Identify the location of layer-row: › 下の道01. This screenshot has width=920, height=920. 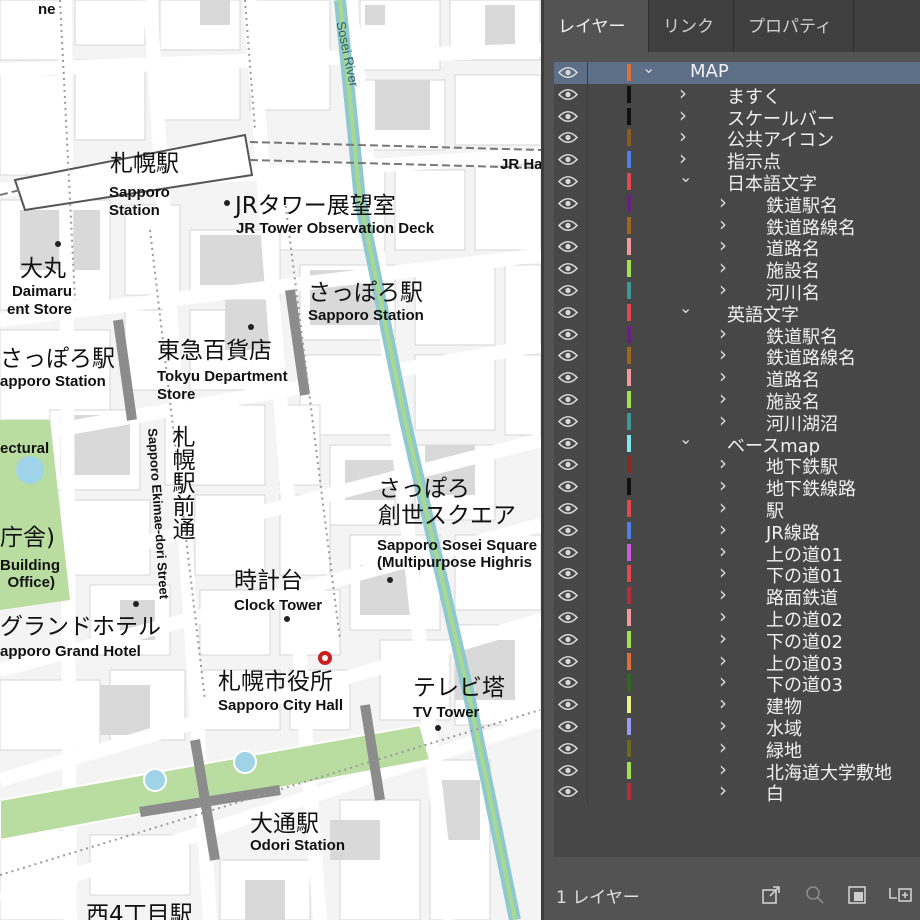
(737, 573).